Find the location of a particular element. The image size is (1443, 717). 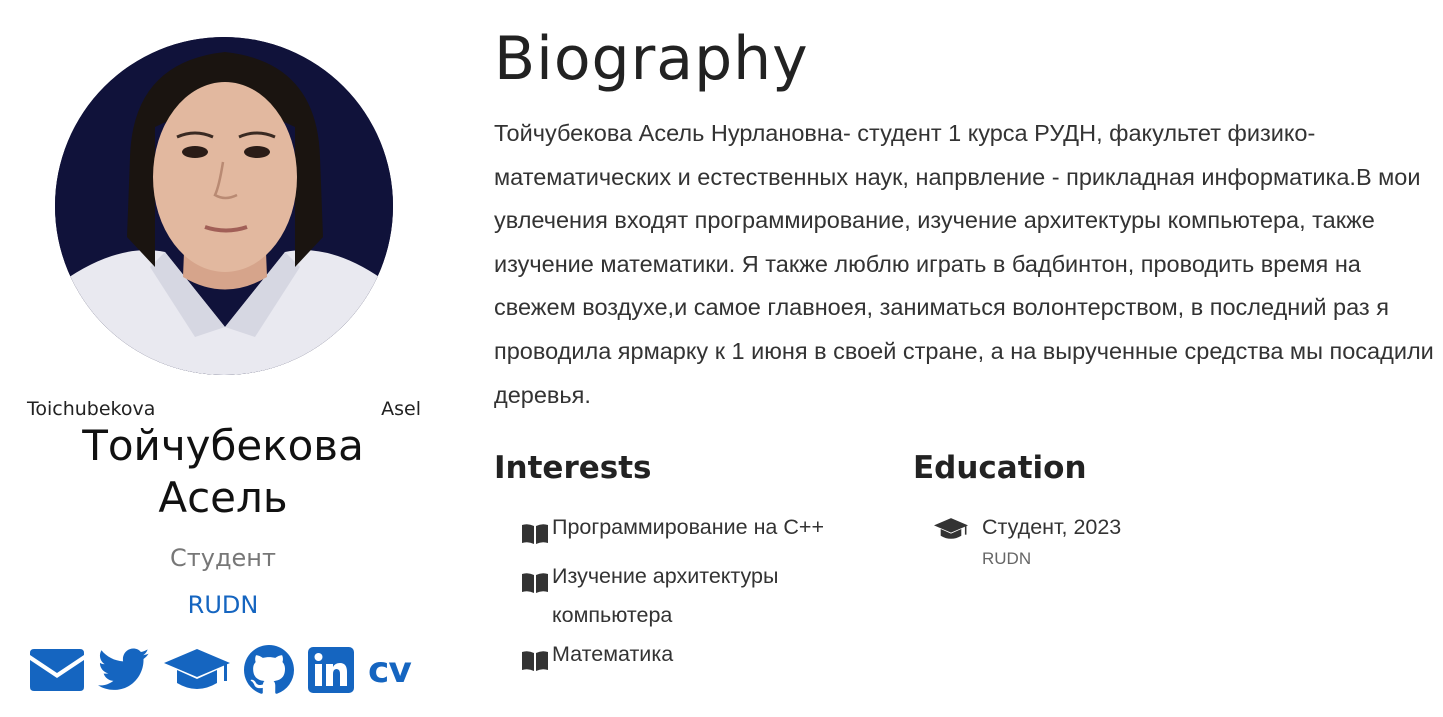

profile-name-line2: Асель is located at coordinates (223, 497).